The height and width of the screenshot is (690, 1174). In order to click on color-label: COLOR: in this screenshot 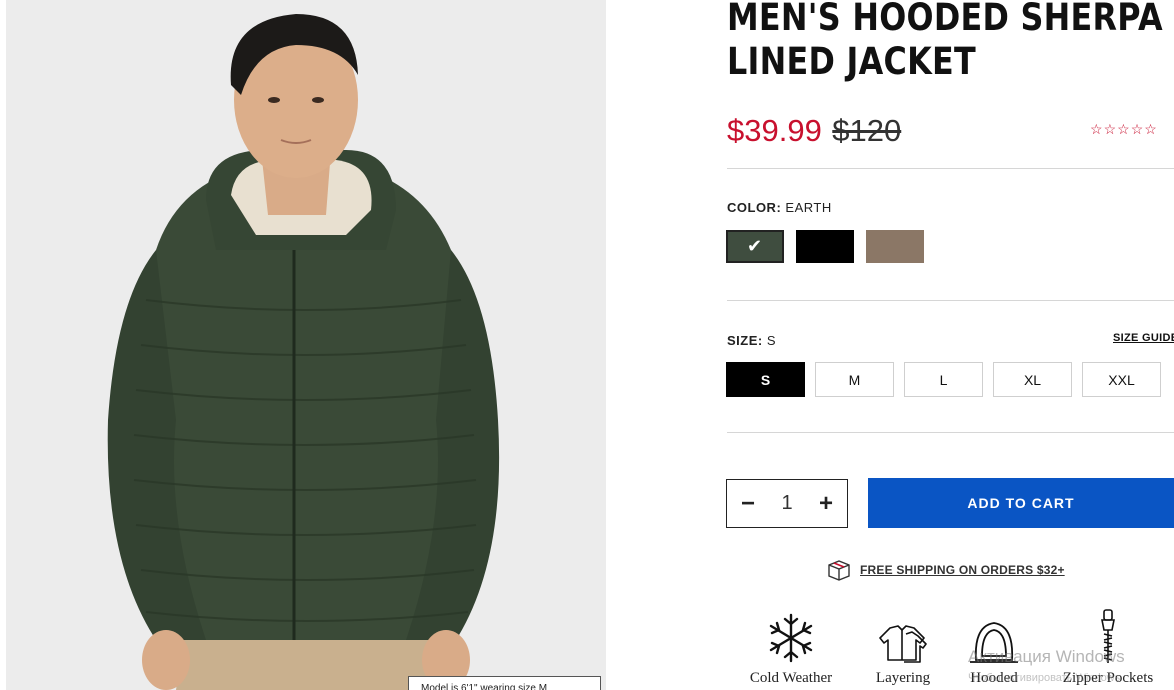, I will do `click(754, 207)`.